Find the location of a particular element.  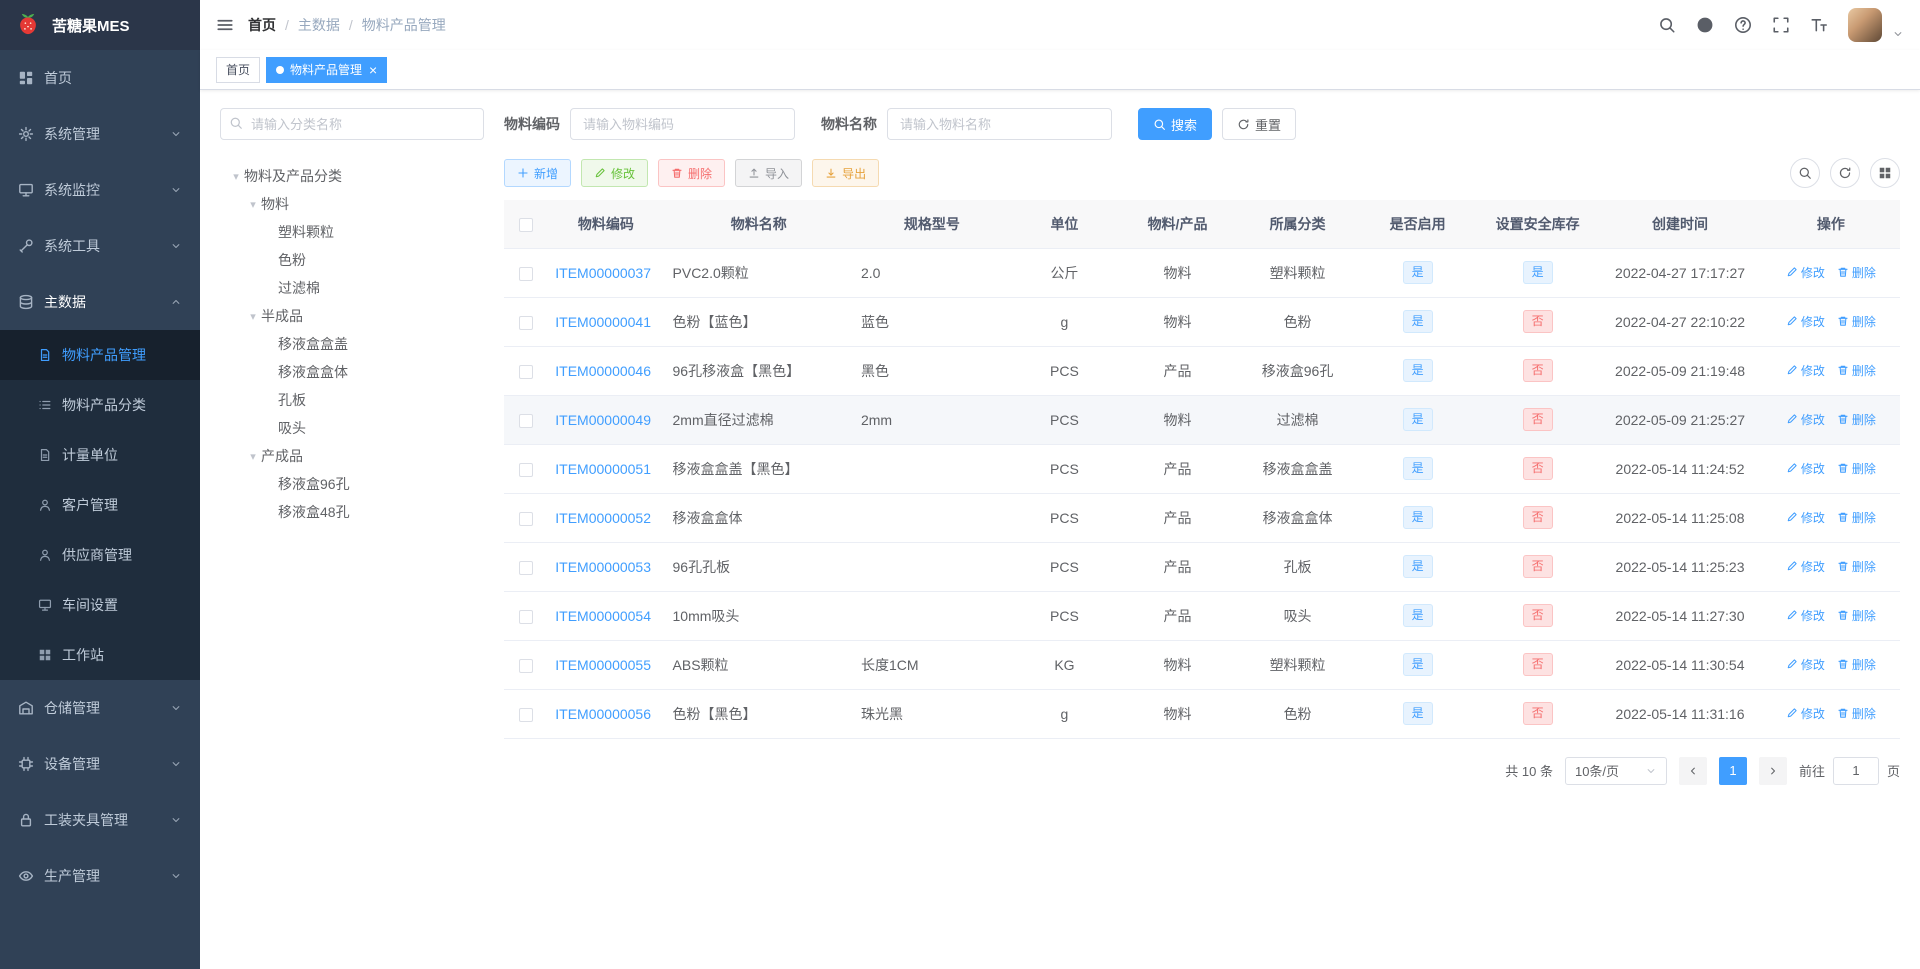

name-filter-input is located at coordinates (999, 124).